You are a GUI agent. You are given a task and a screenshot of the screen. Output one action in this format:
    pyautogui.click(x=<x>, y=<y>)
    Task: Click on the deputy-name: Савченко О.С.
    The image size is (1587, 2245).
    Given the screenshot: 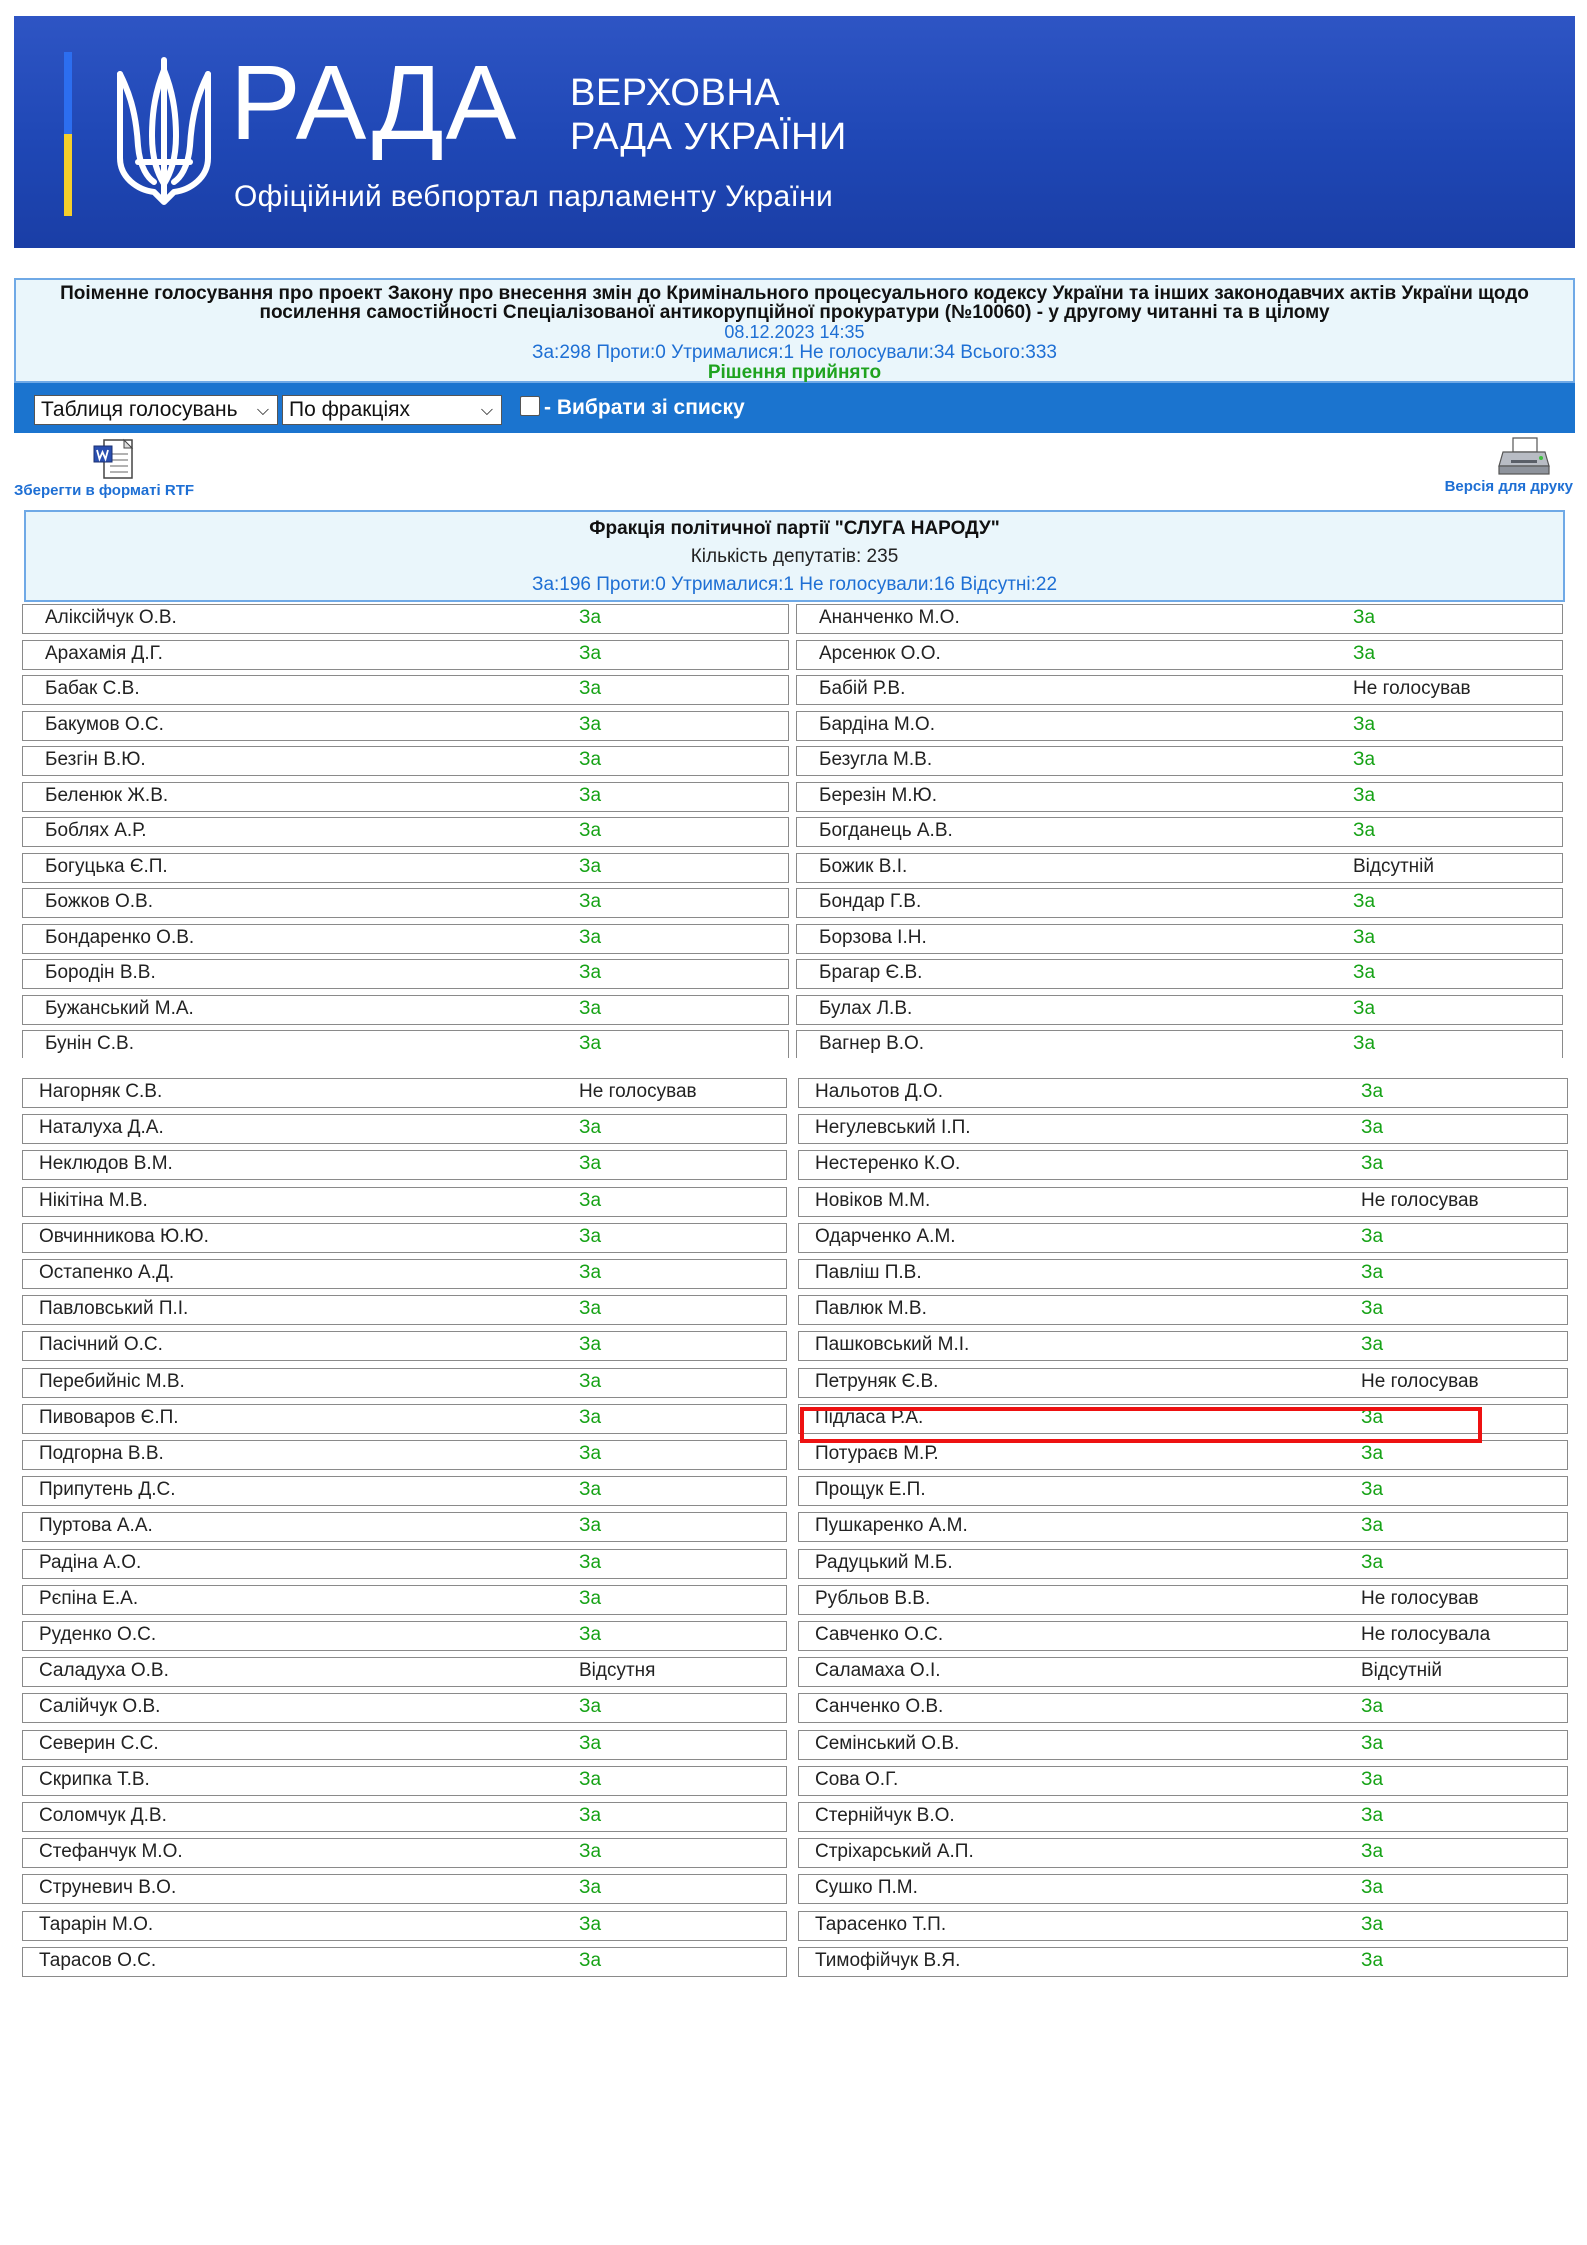 What is the action you would take?
    pyautogui.click(x=879, y=1634)
    